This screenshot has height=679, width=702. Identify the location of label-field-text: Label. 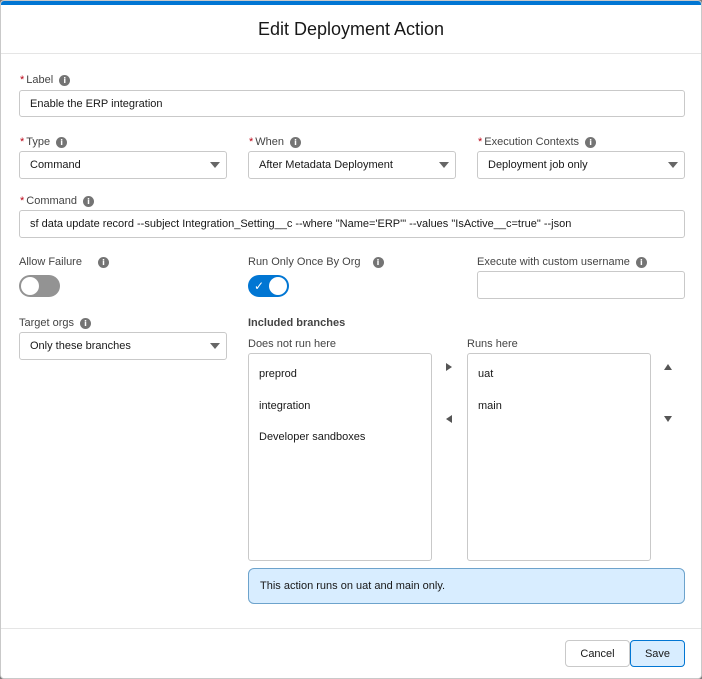
(40, 80).